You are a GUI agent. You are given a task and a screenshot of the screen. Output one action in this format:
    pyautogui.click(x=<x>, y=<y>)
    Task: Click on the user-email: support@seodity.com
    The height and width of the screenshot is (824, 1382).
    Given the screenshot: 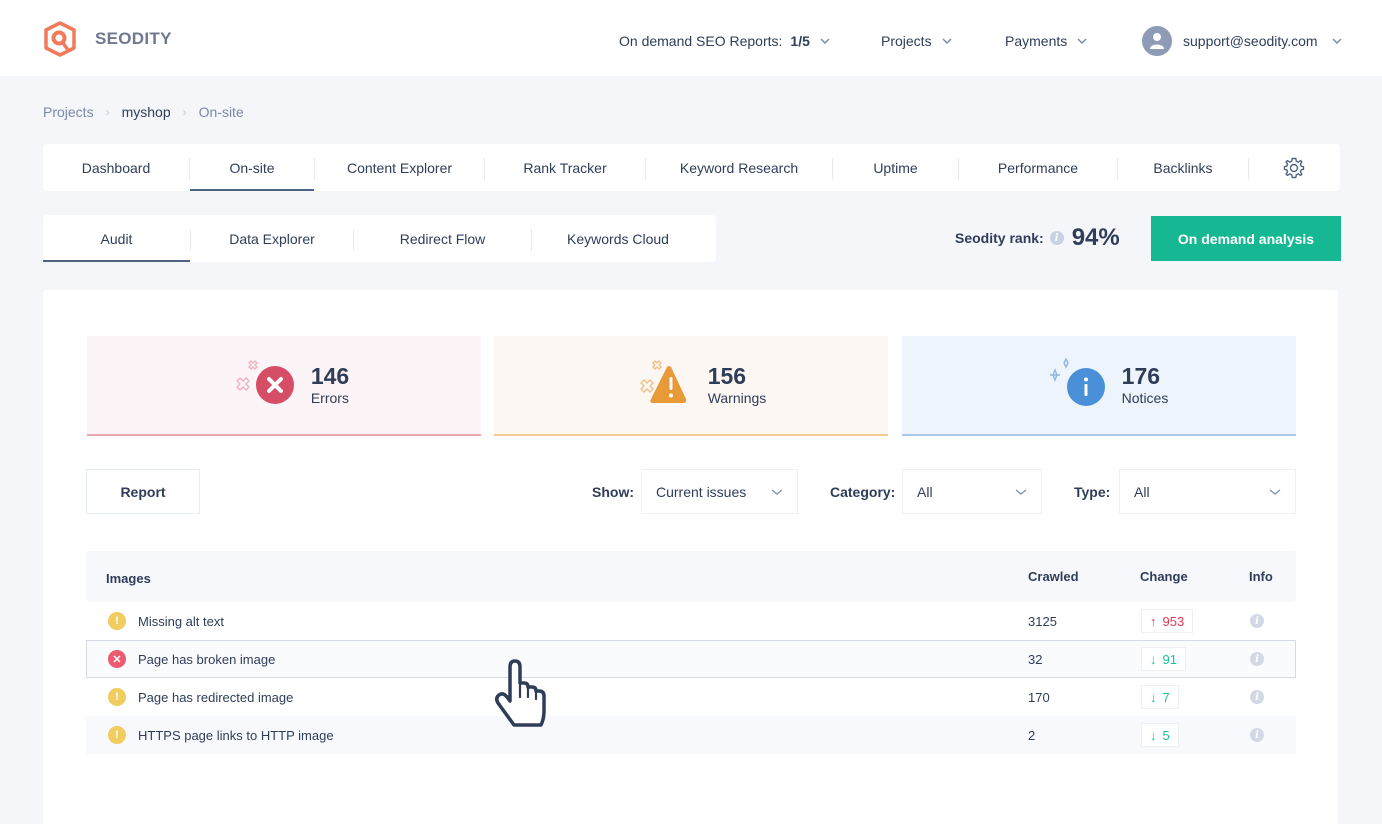 What is the action you would take?
    pyautogui.click(x=1250, y=41)
    